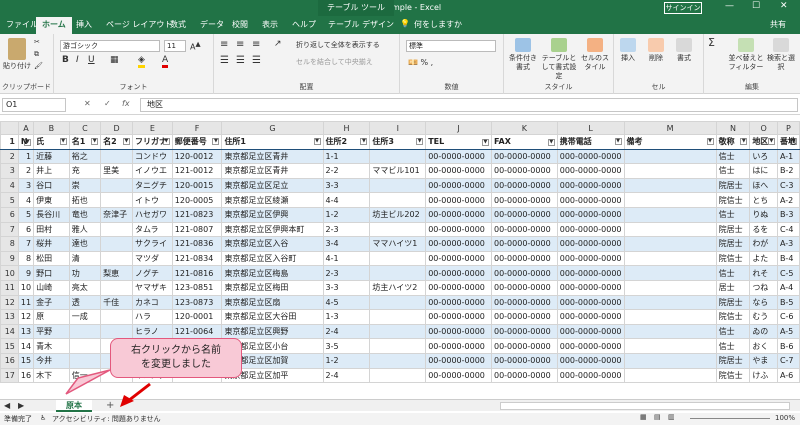  I want to click on red-arrow-shaft, so click(139, 392).